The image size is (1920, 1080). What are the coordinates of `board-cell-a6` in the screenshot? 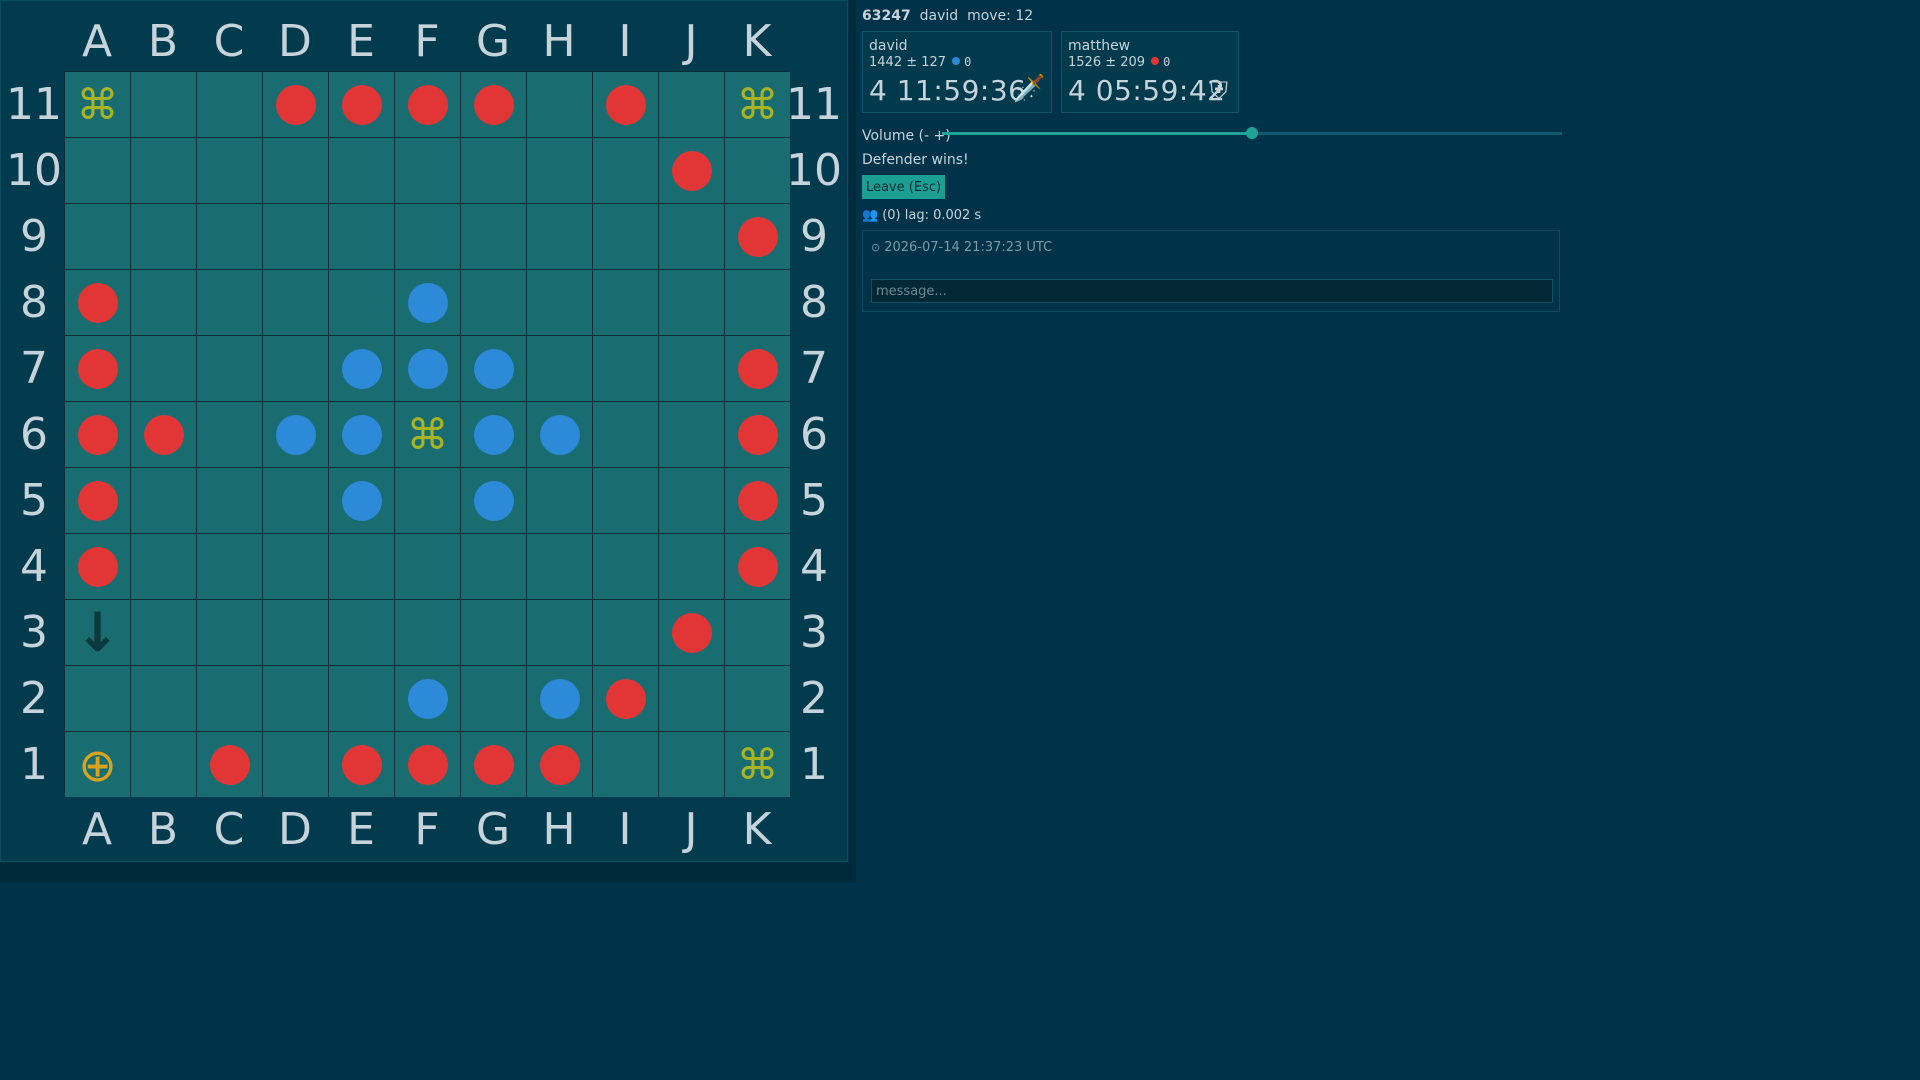 It's located at (97, 434).